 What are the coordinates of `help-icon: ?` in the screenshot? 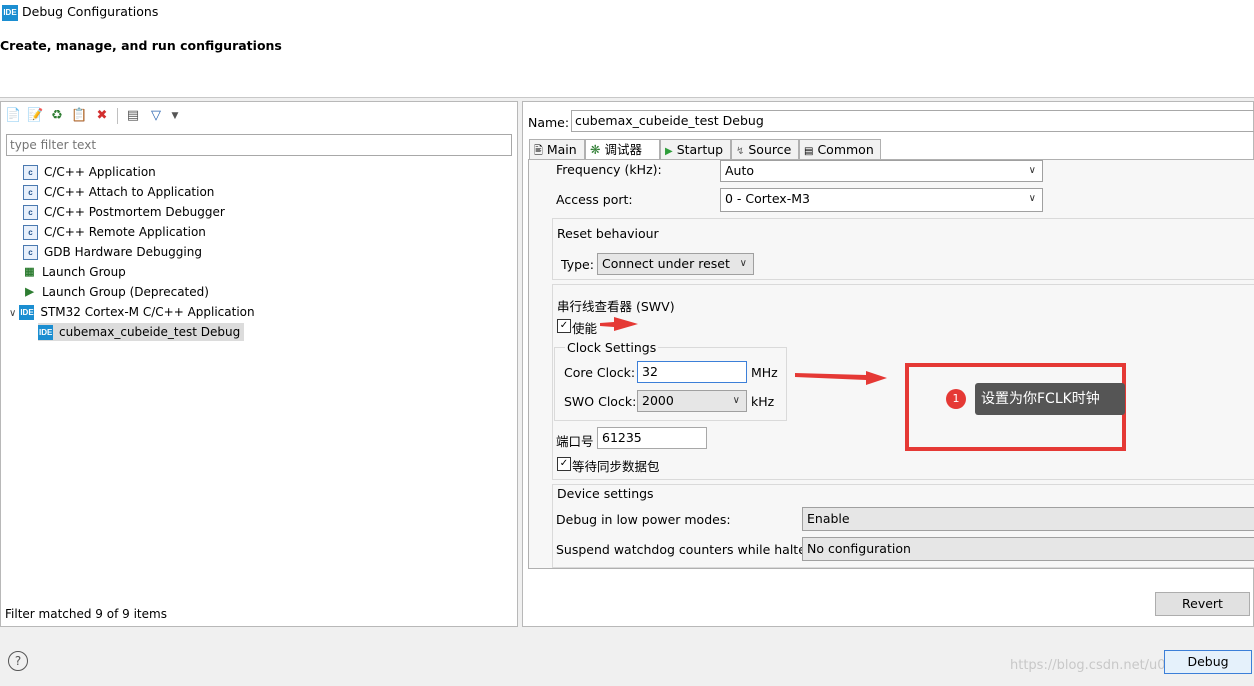 It's located at (18, 661).